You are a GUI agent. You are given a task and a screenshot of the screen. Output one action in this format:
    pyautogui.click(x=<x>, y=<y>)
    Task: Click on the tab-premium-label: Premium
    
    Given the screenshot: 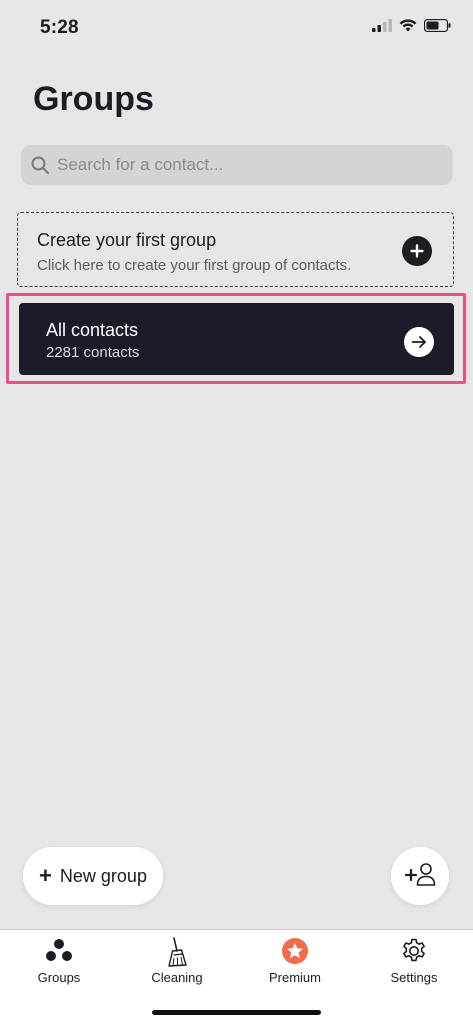 What is the action you would take?
    pyautogui.click(x=294, y=977)
    